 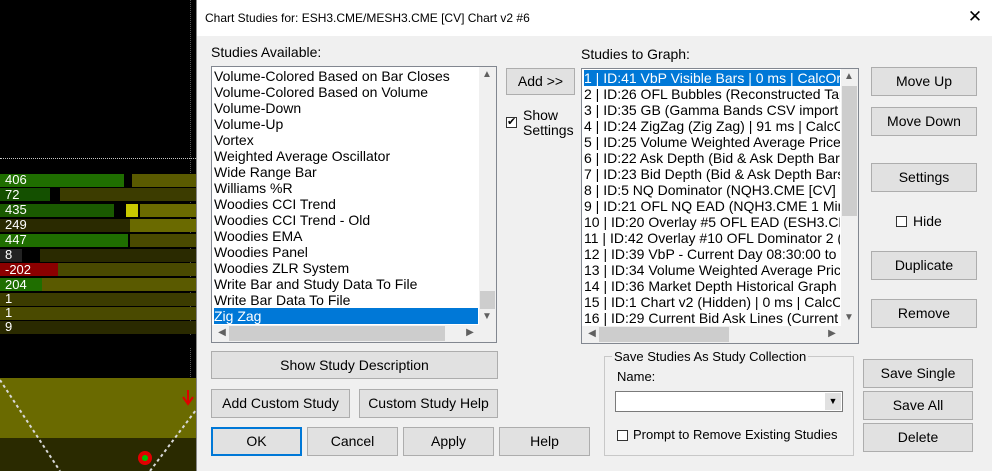 What do you see at coordinates (346, 76) in the screenshot?
I see `available-study-item: Volume-Colored Based on Bar Closes` at bounding box center [346, 76].